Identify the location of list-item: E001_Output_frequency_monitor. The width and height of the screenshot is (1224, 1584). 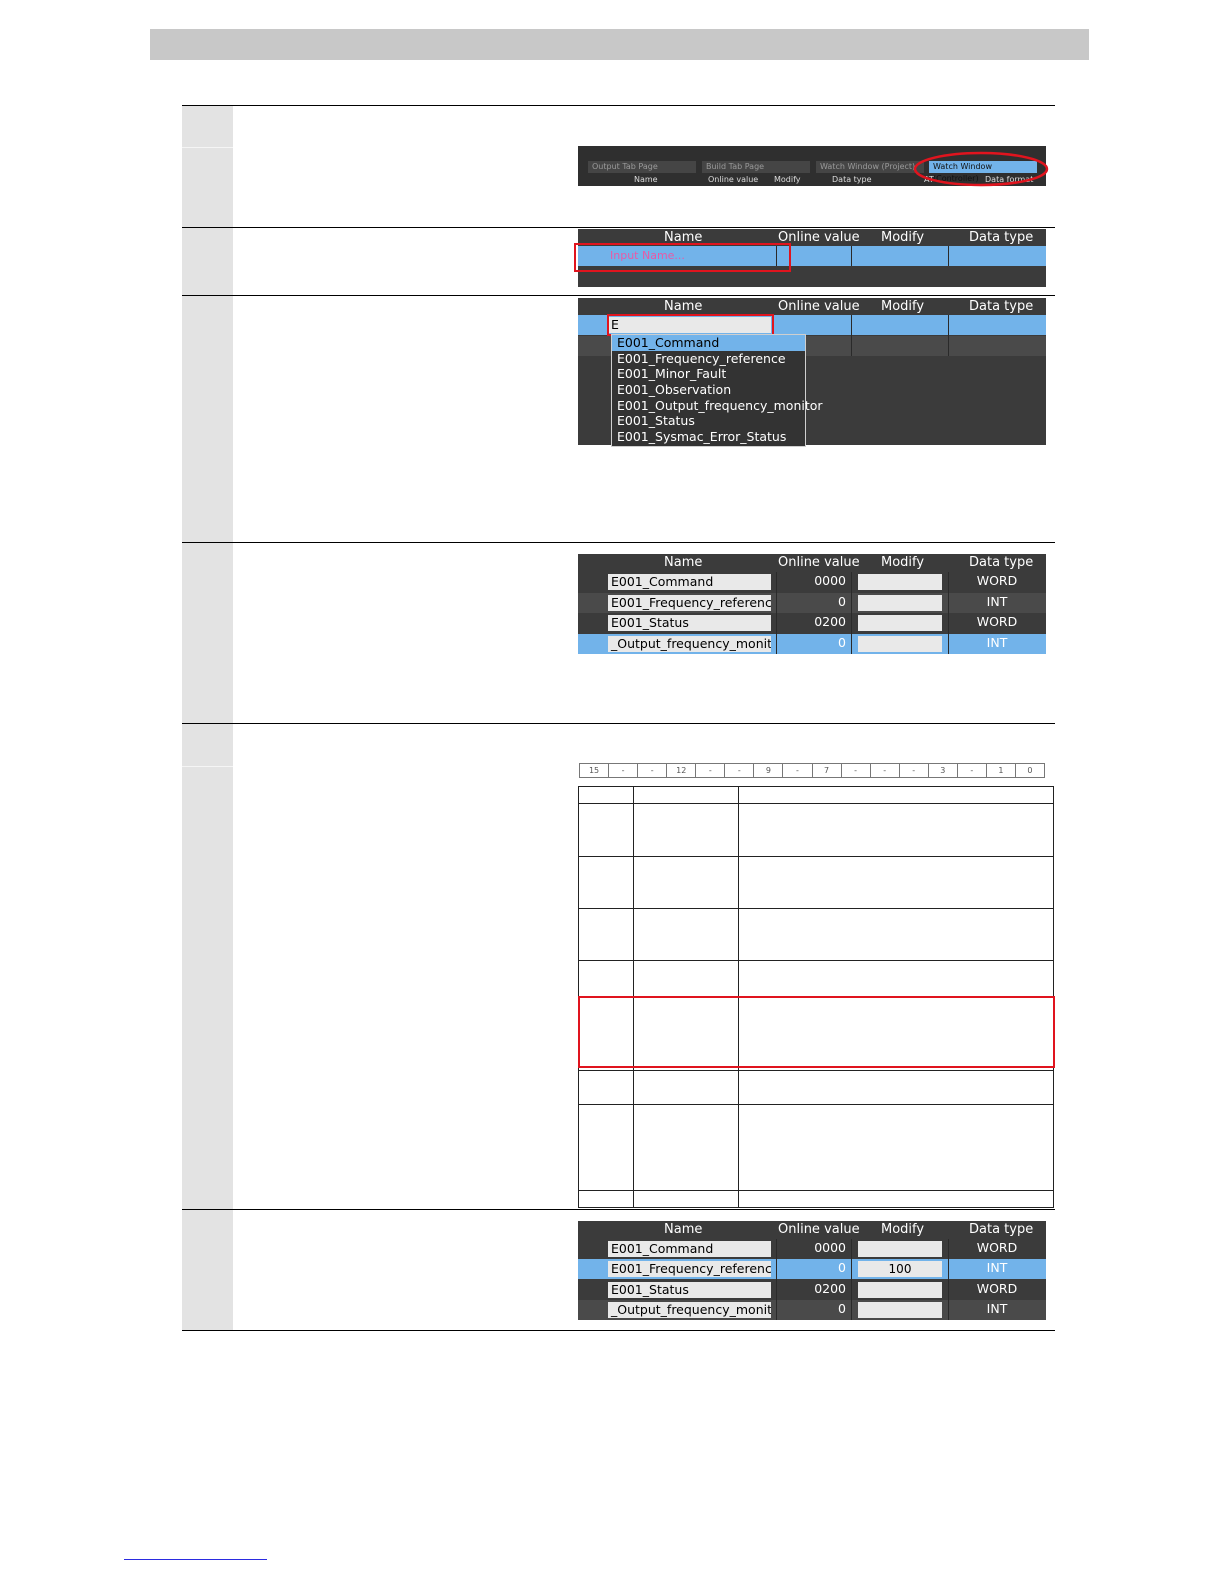
(717, 406).